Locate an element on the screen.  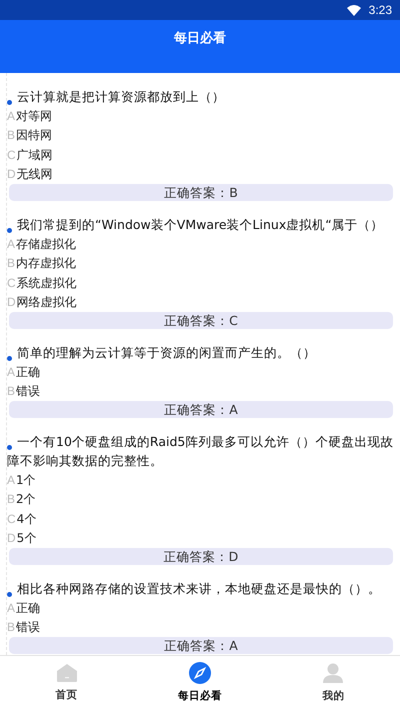
answer-option: C系统虚拟化 is located at coordinates (42, 282).